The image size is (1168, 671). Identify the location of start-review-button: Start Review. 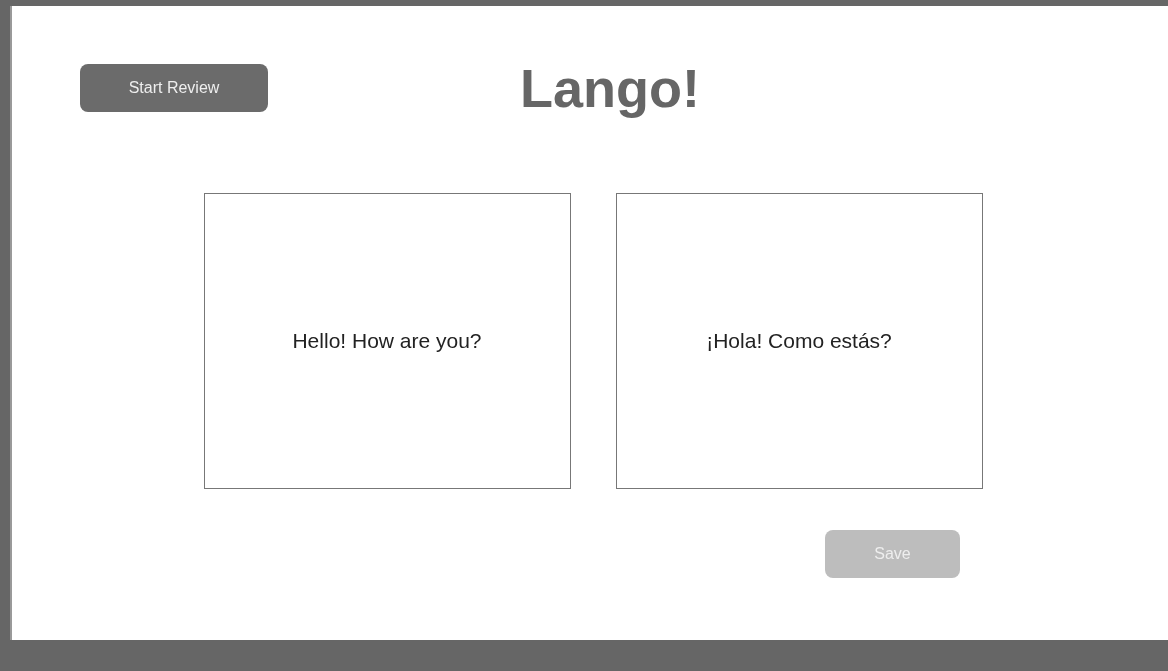
(174, 88).